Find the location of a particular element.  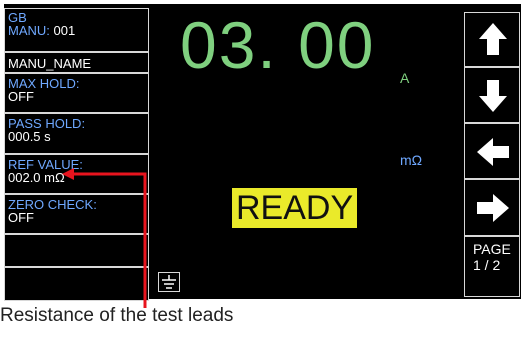

callout-text: Resistance of the test leads is located at coordinates (117, 315).